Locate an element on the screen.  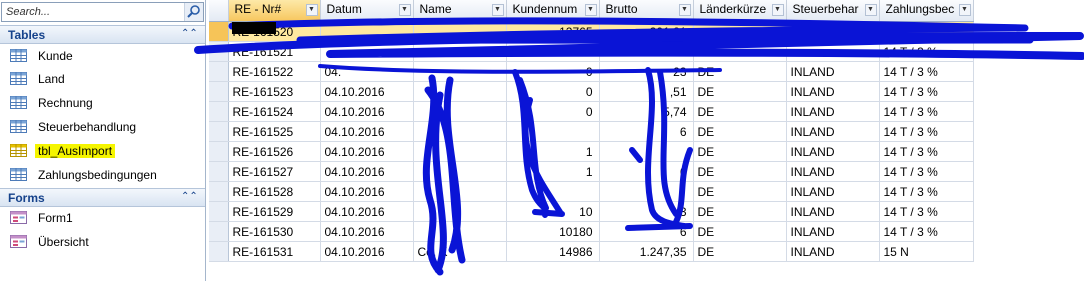
column-header: Brutto ▼ is located at coordinates (646, 11).